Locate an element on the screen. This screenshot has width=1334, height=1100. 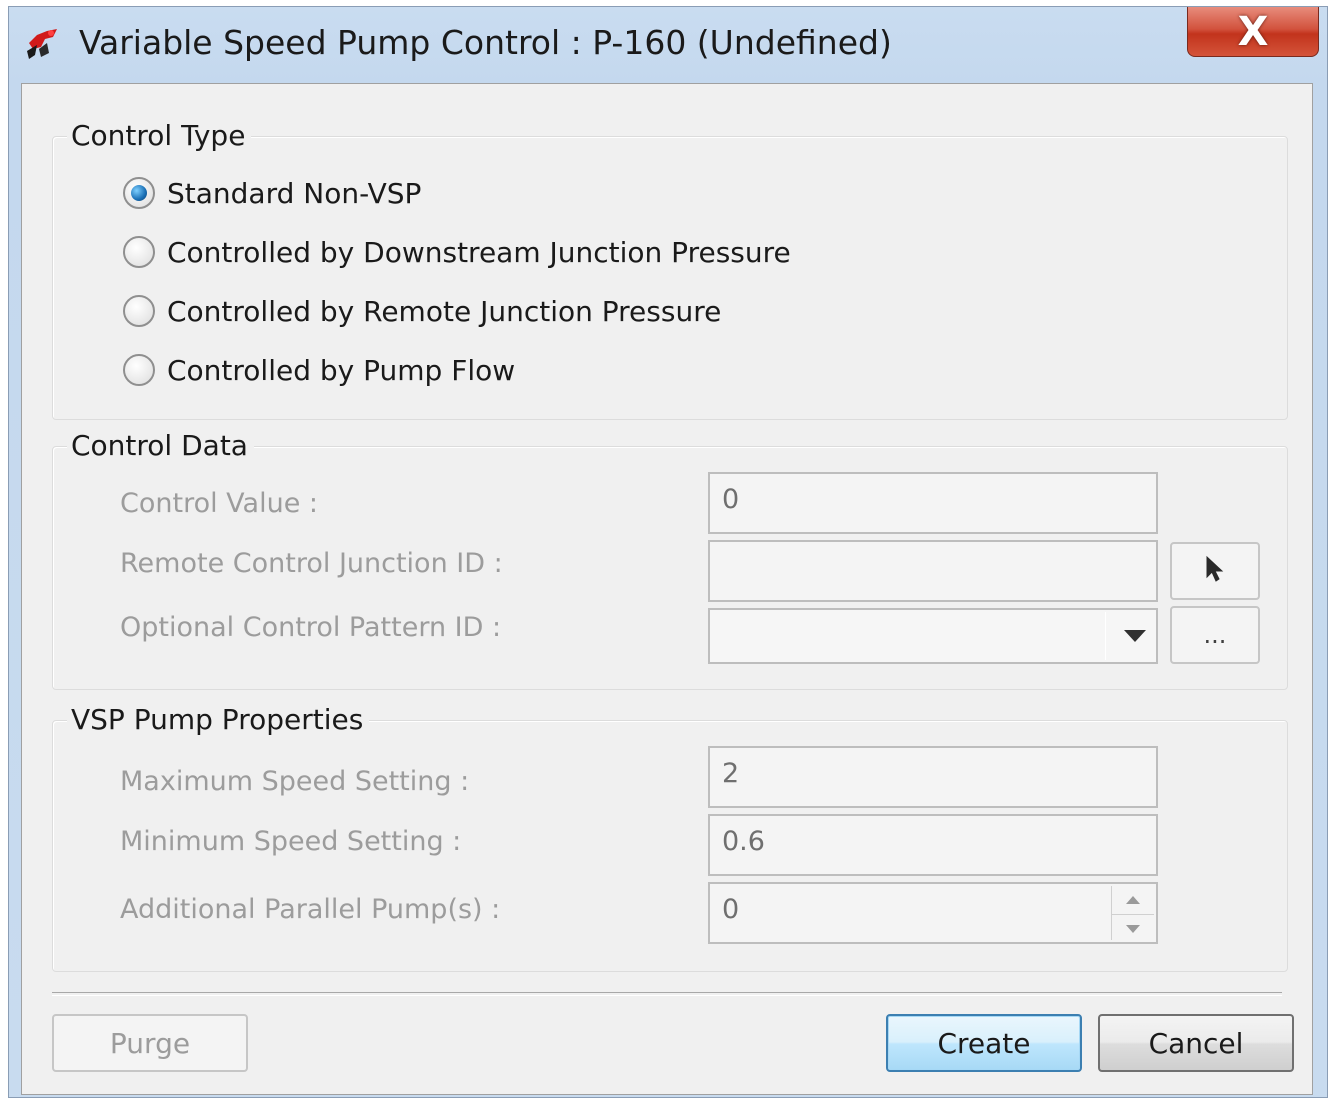
max-speed-label: Maximum Speed Setting : is located at coordinates (295, 781).